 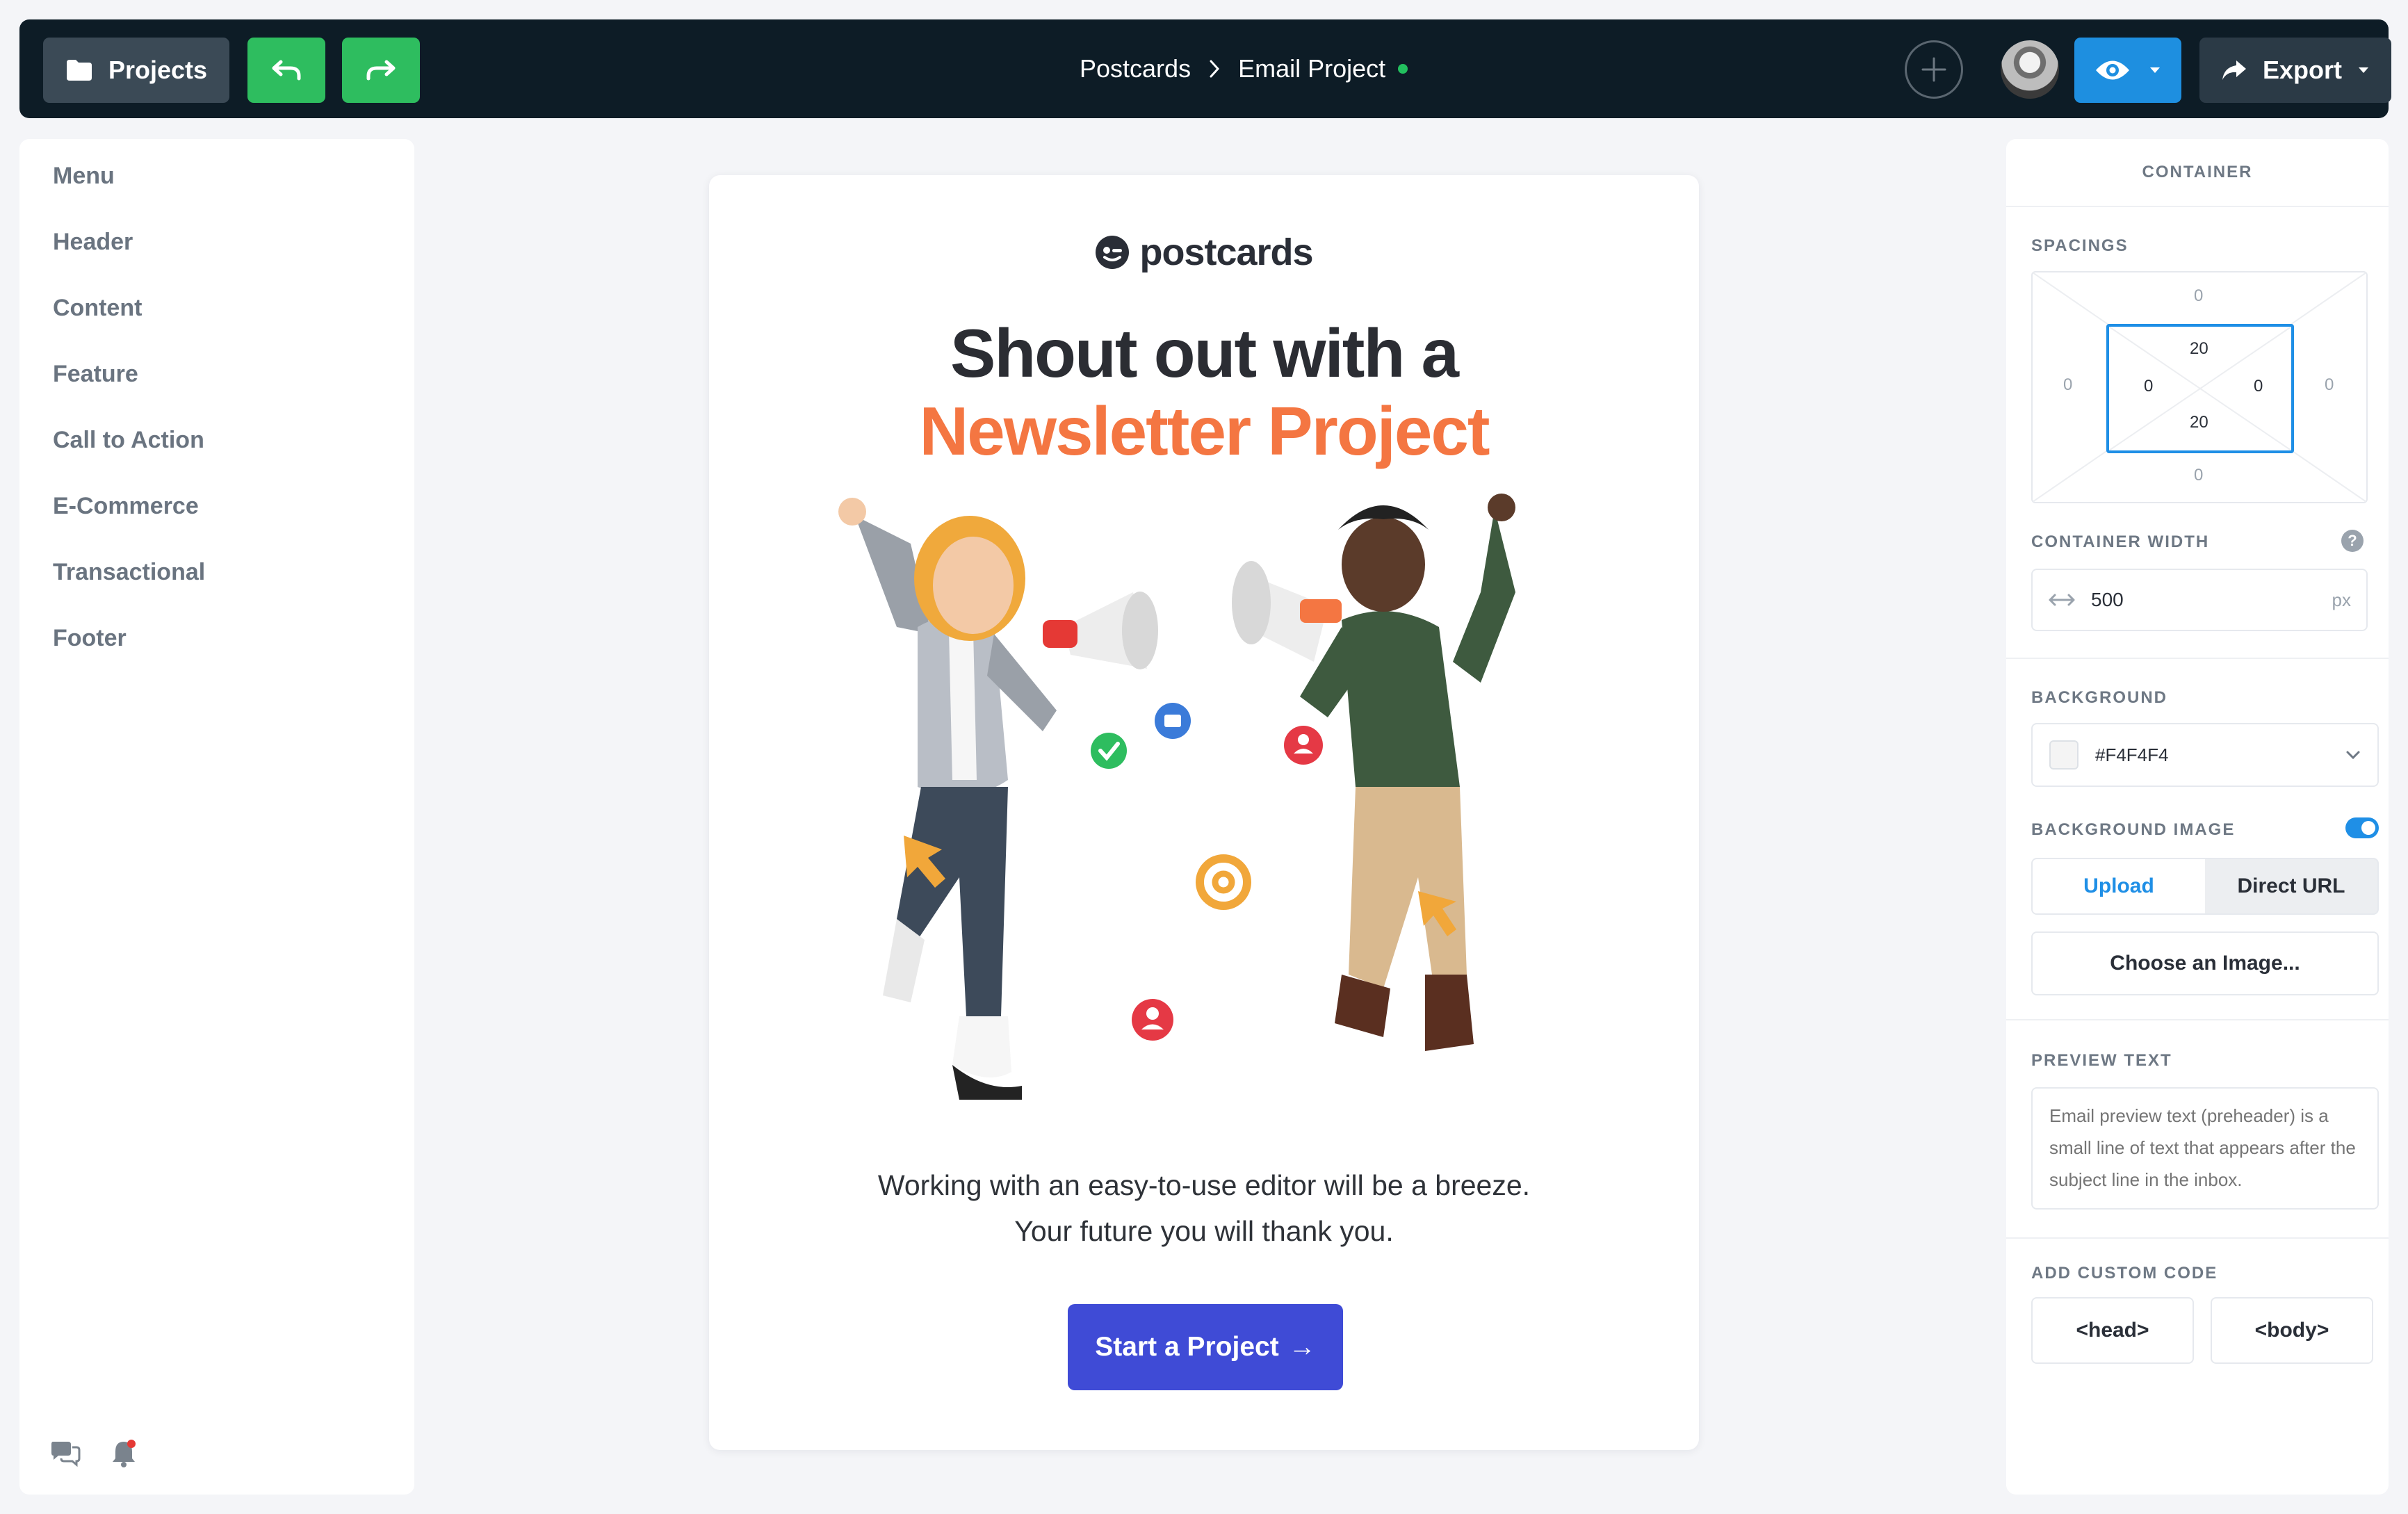 What do you see at coordinates (2148, 386) in the screenshot?
I see `padding-left-value: 0` at bounding box center [2148, 386].